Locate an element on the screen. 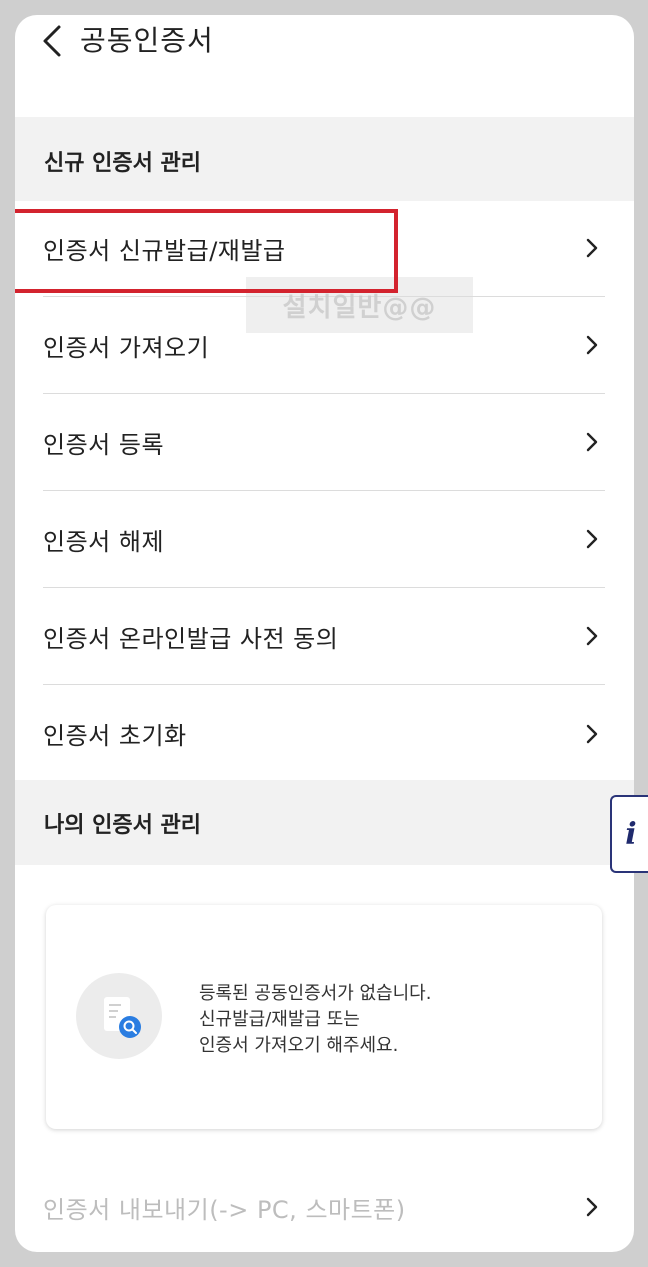  back-button is located at coordinates (52, 41).